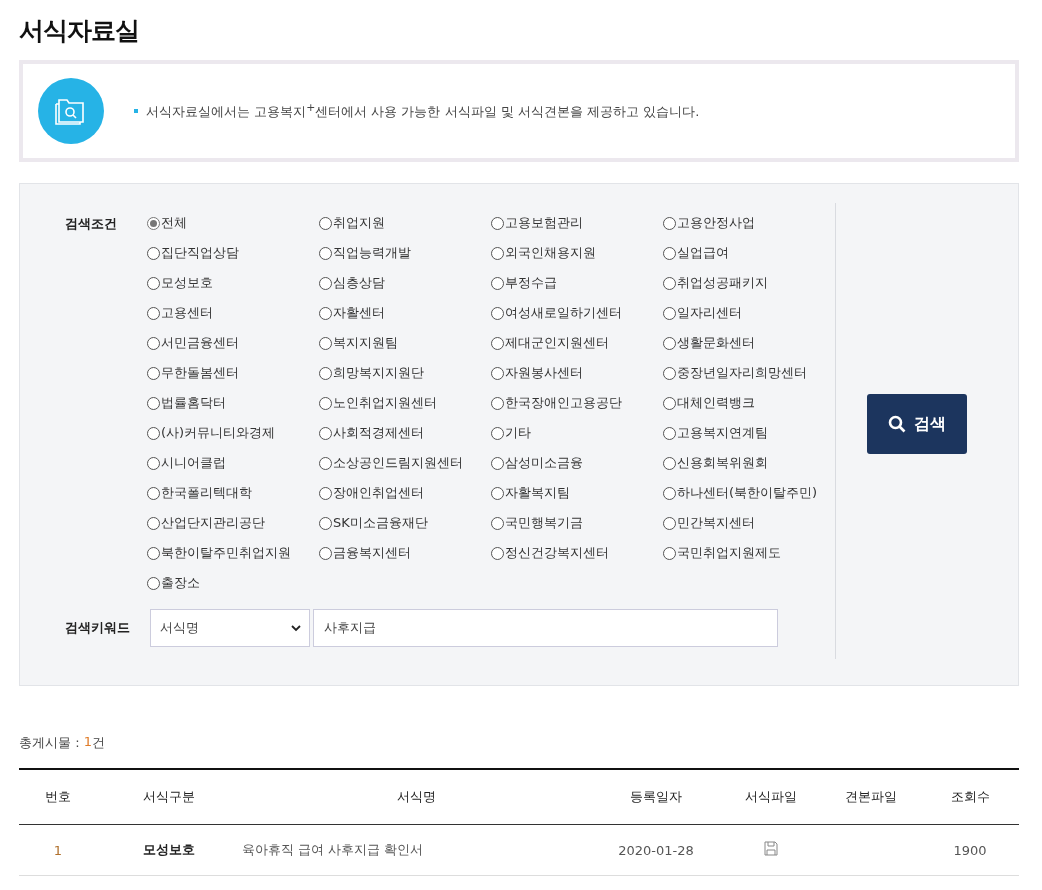 The height and width of the screenshot is (890, 1042). I want to click on category-radio: 취업지원, so click(352, 223).